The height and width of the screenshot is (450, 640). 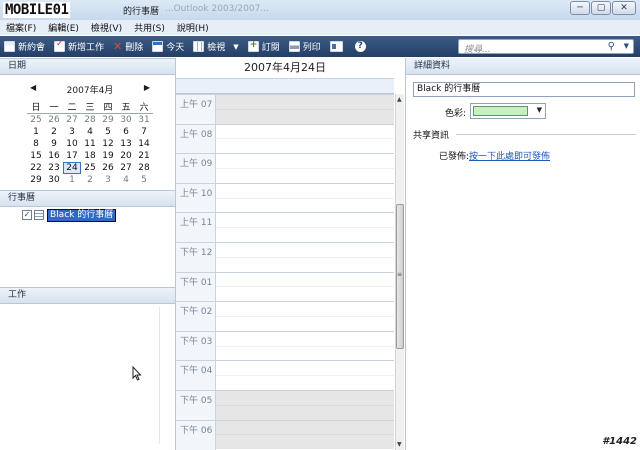 I want to click on new-task-button: ✓ 新增工作, so click(x=79, y=46).